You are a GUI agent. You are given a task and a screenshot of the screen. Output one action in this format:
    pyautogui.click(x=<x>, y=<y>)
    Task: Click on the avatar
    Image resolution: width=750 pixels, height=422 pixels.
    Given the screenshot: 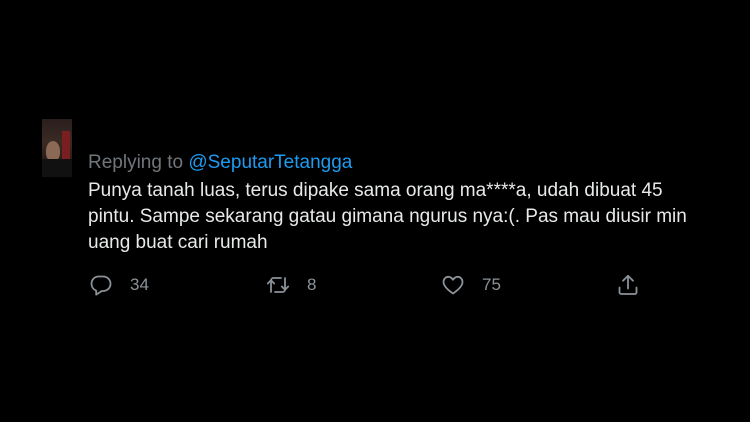 What is the action you would take?
    pyautogui.click(x=57, y=148)
    